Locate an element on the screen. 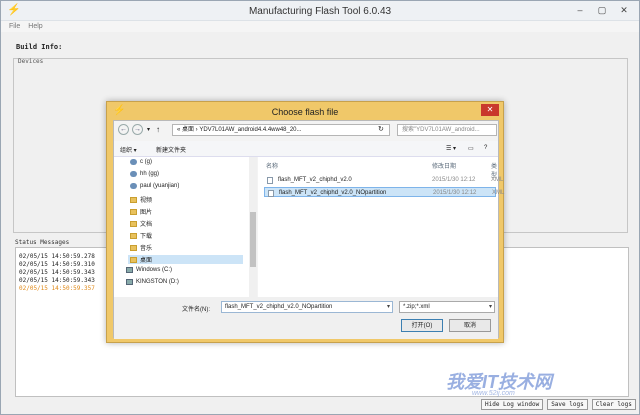  menu-help: Help is located at coordinates (35, 26).